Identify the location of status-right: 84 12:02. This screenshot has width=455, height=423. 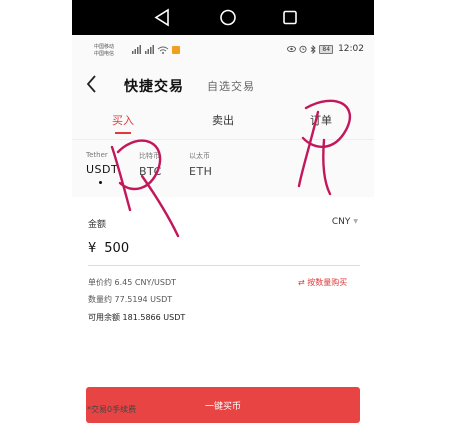
(325, 49).